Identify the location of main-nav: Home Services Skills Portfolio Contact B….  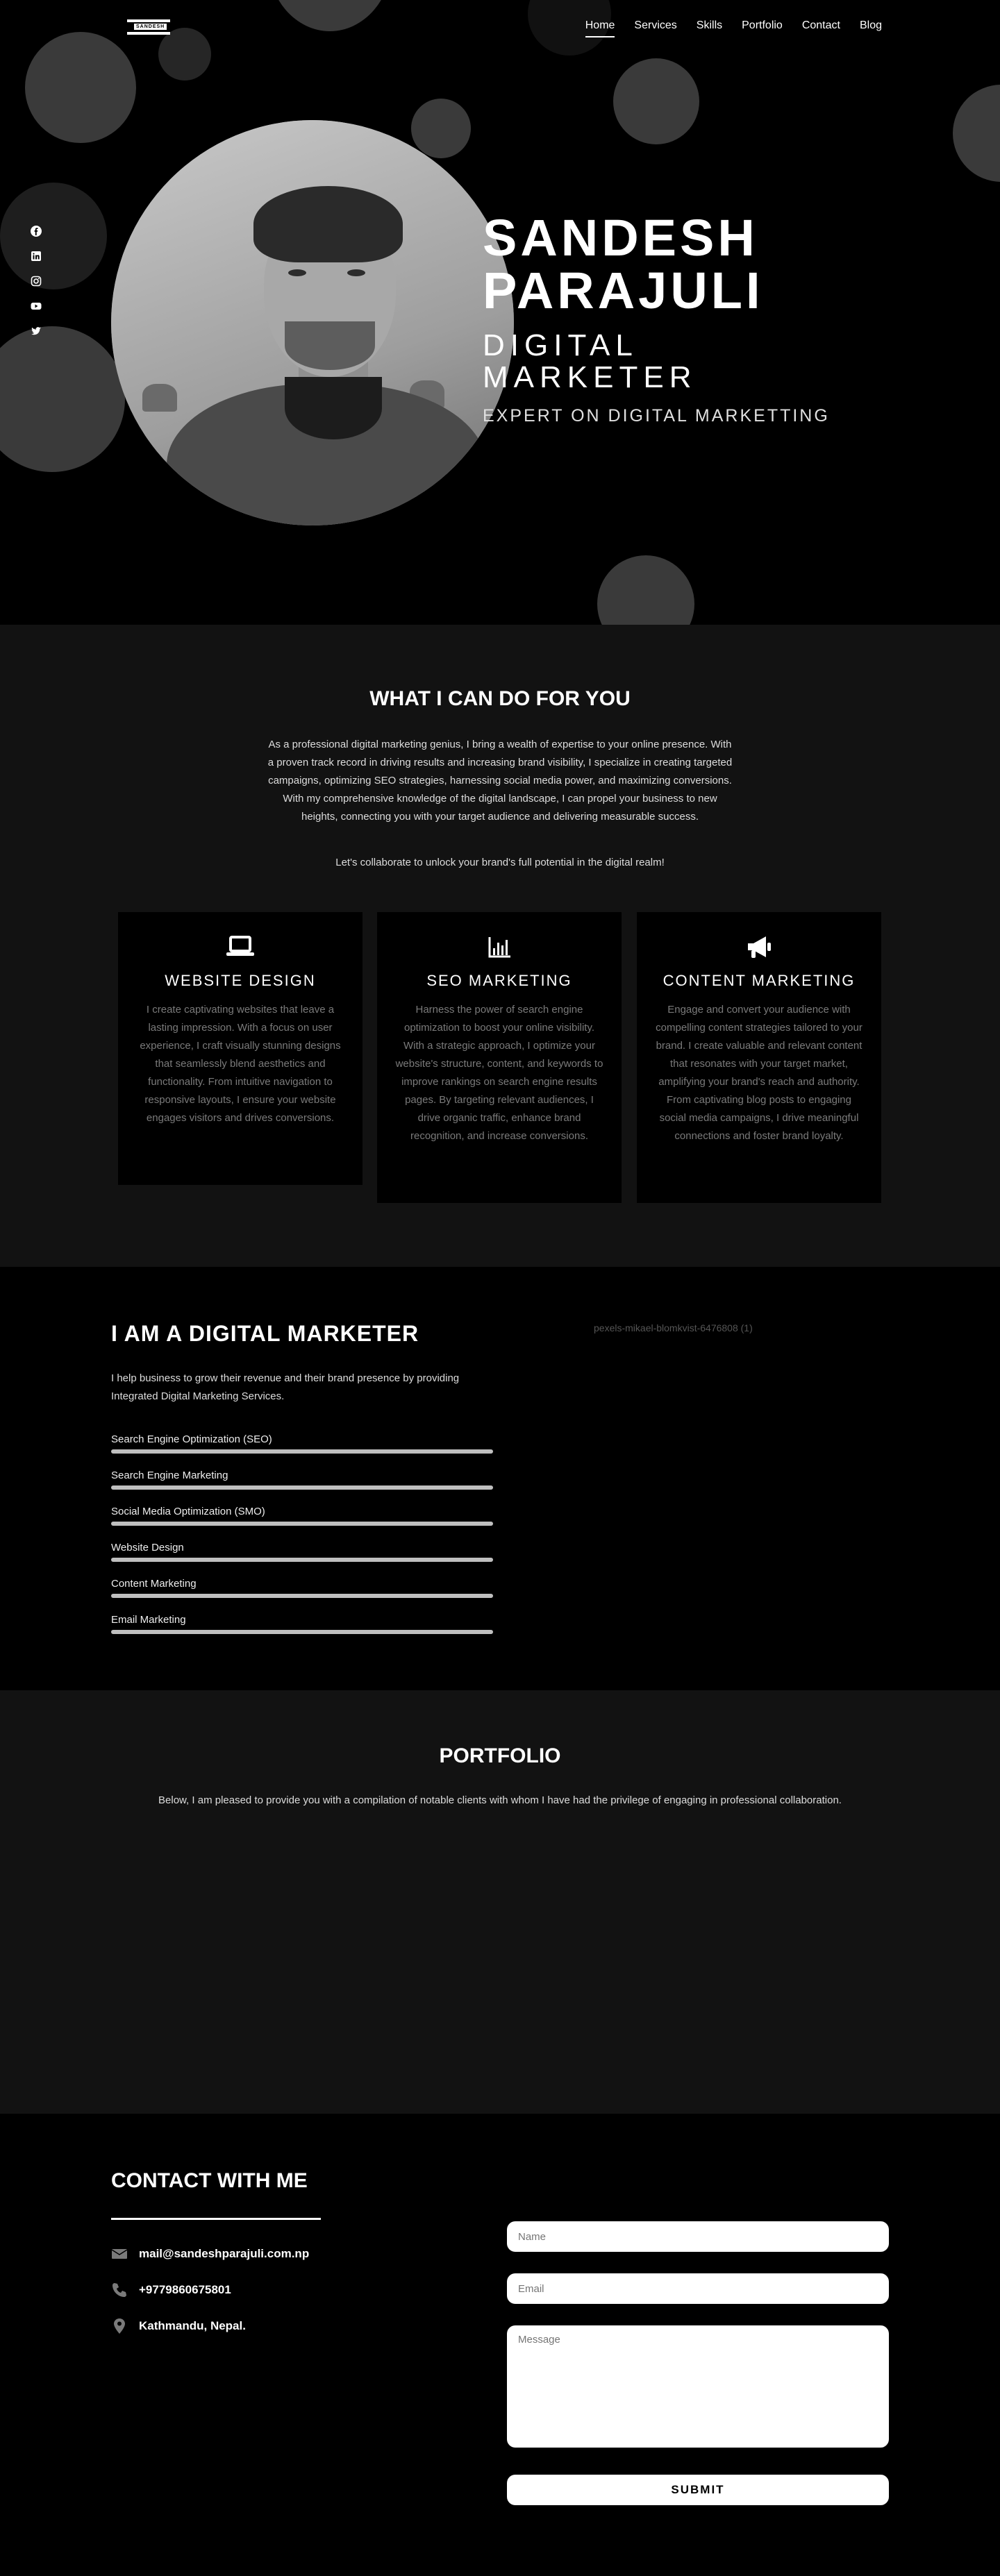
(733, 28).